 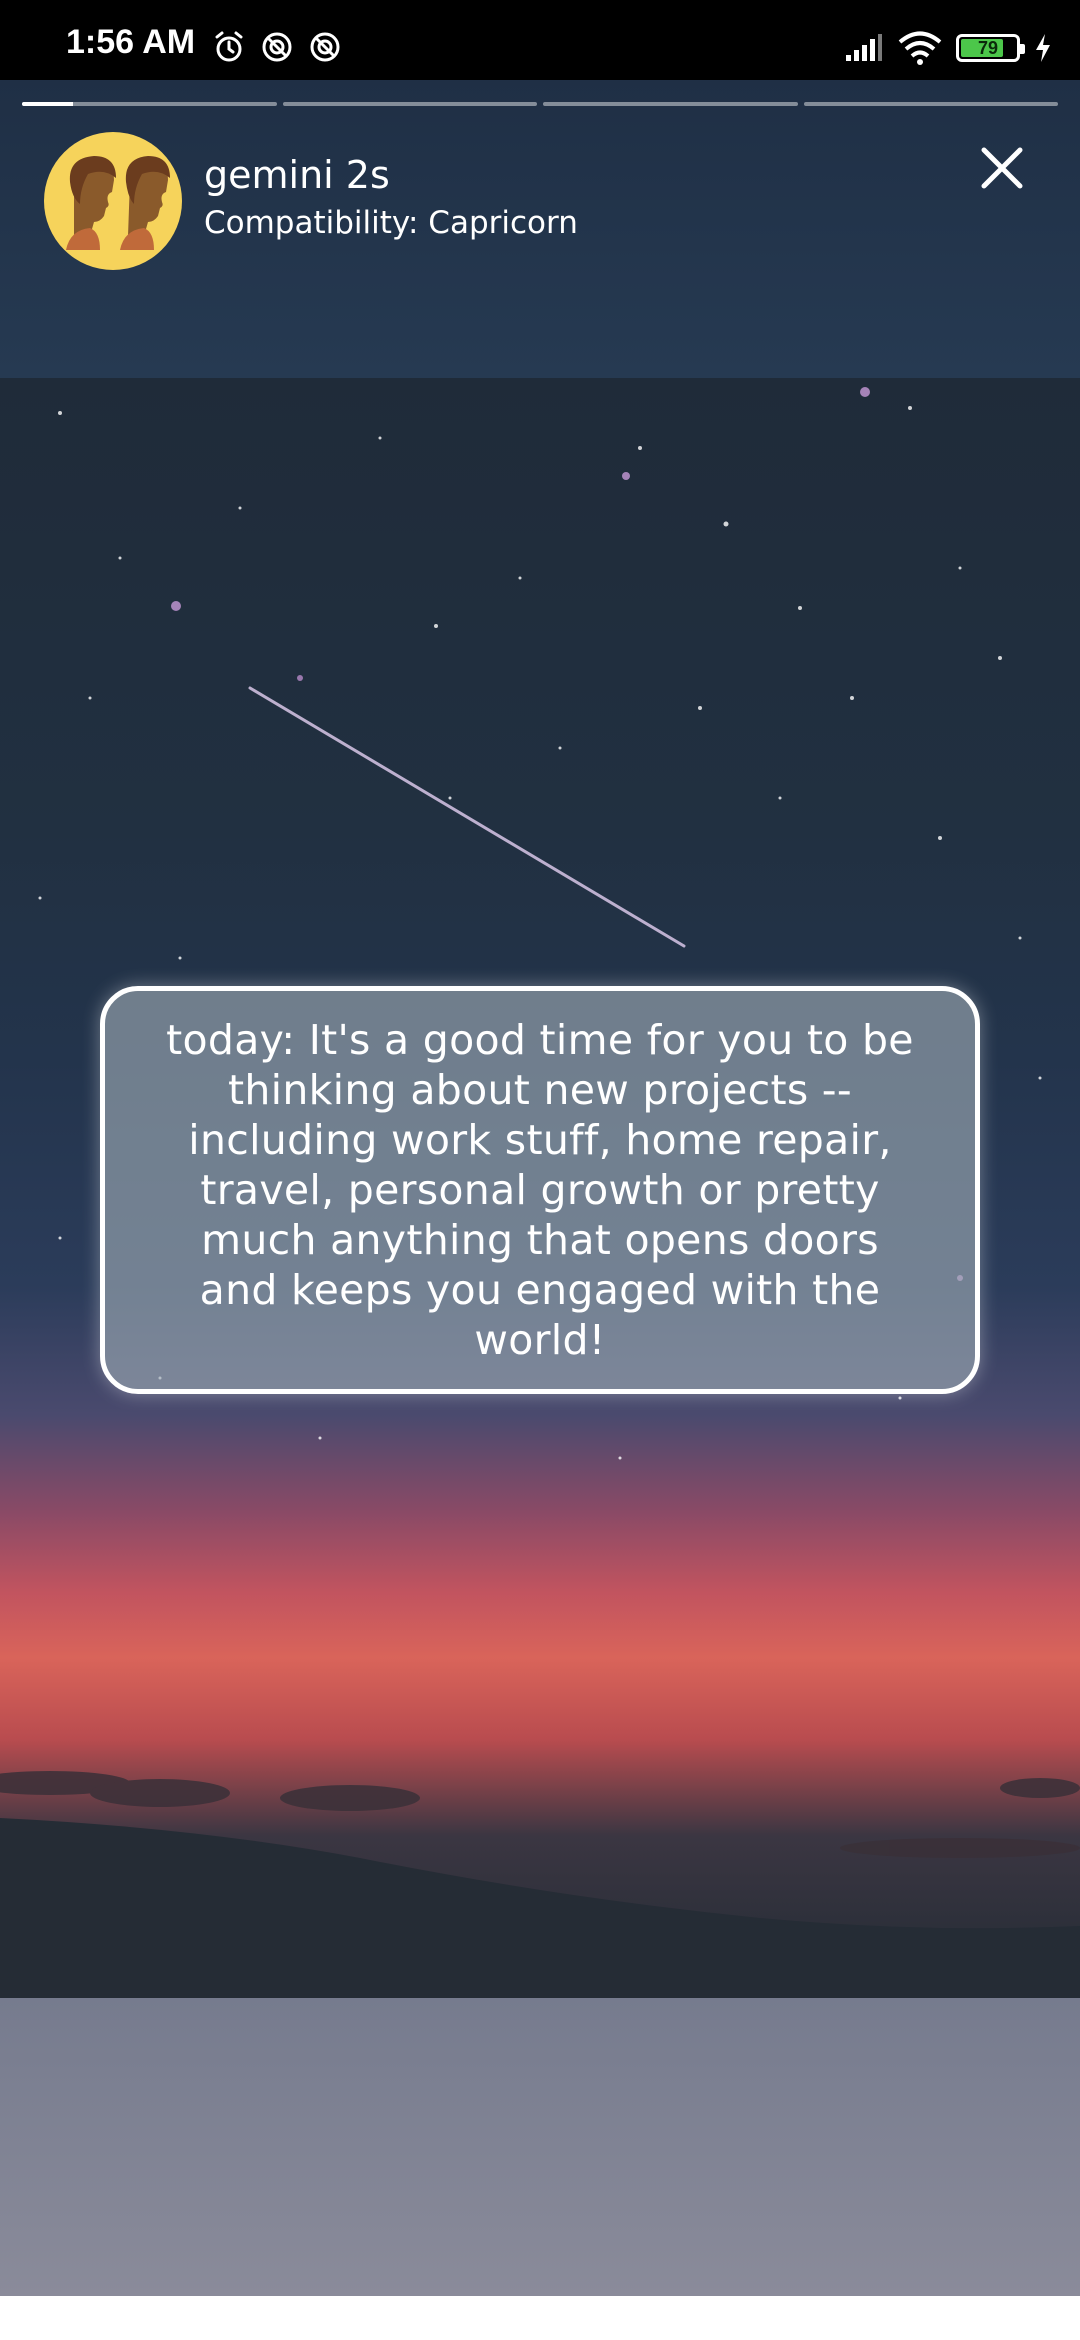 I want to click on close-button, so click(x=1002, y=168).